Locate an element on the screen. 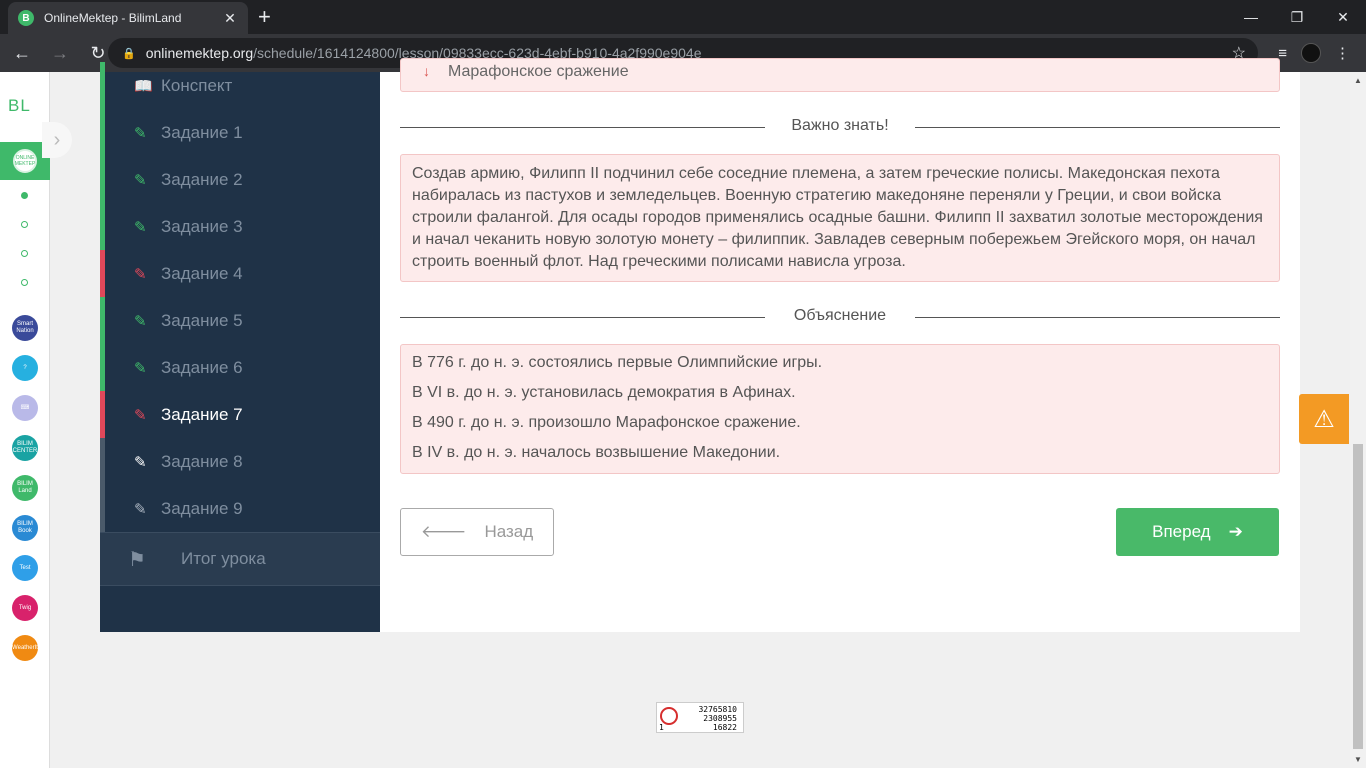  lesson-nav-label: Задание 5 is located at coordinates (202, 320).